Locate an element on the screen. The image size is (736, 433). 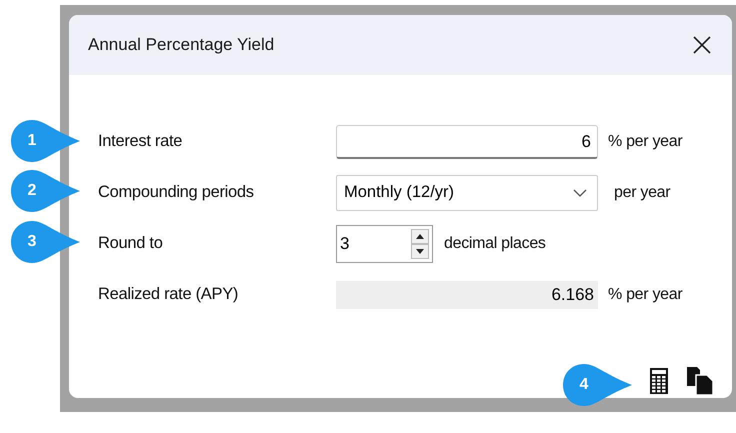
chevron-down-icon is located at coordinates (580, 192).